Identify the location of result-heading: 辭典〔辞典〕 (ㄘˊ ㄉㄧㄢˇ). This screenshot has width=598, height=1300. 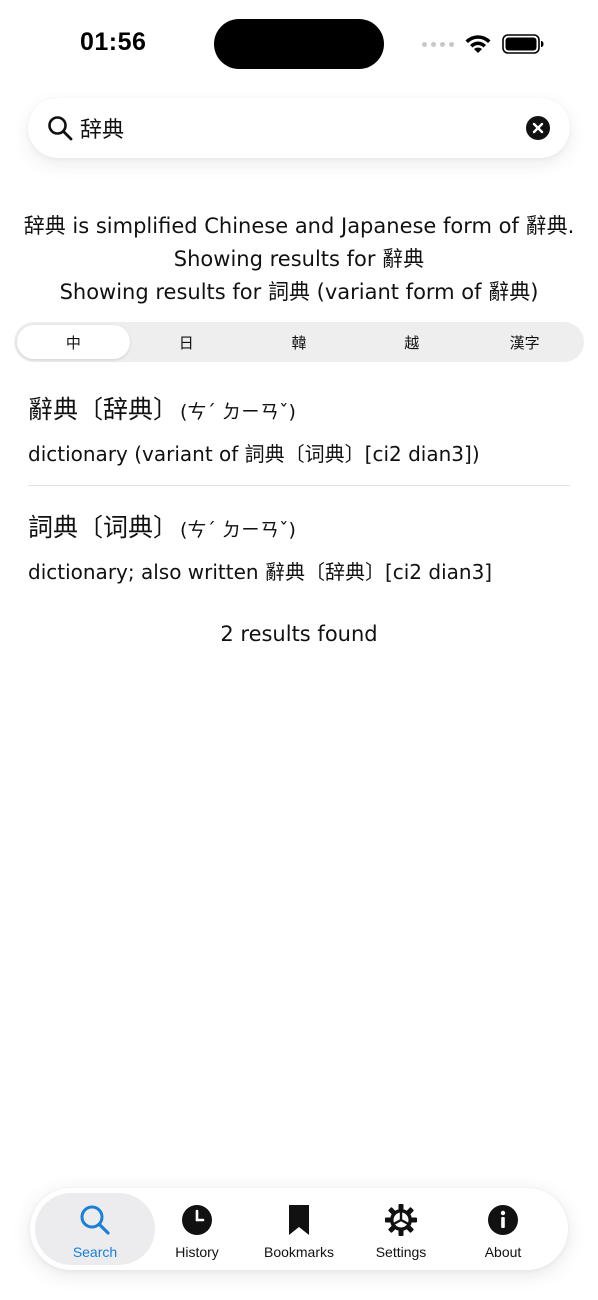
(299, 411).